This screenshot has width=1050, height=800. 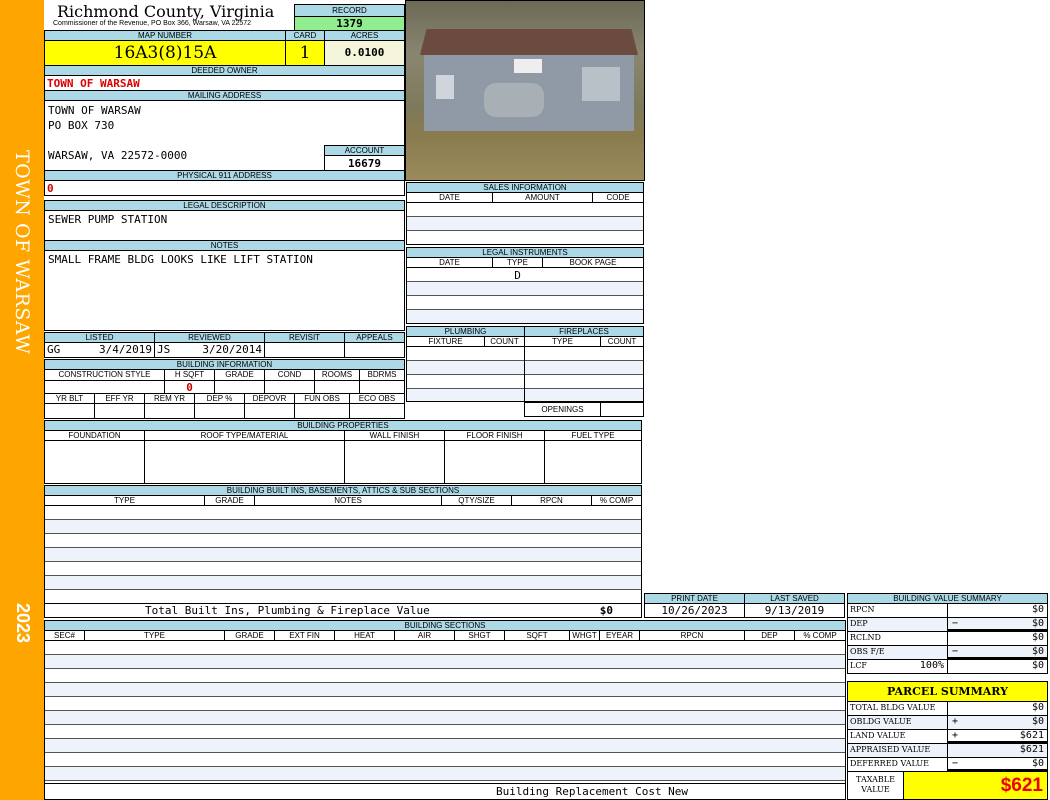 What do you see at coordinates (169, 411) in the screenshot?
I see `rem-yr-value` at bounding box center [169, 411].